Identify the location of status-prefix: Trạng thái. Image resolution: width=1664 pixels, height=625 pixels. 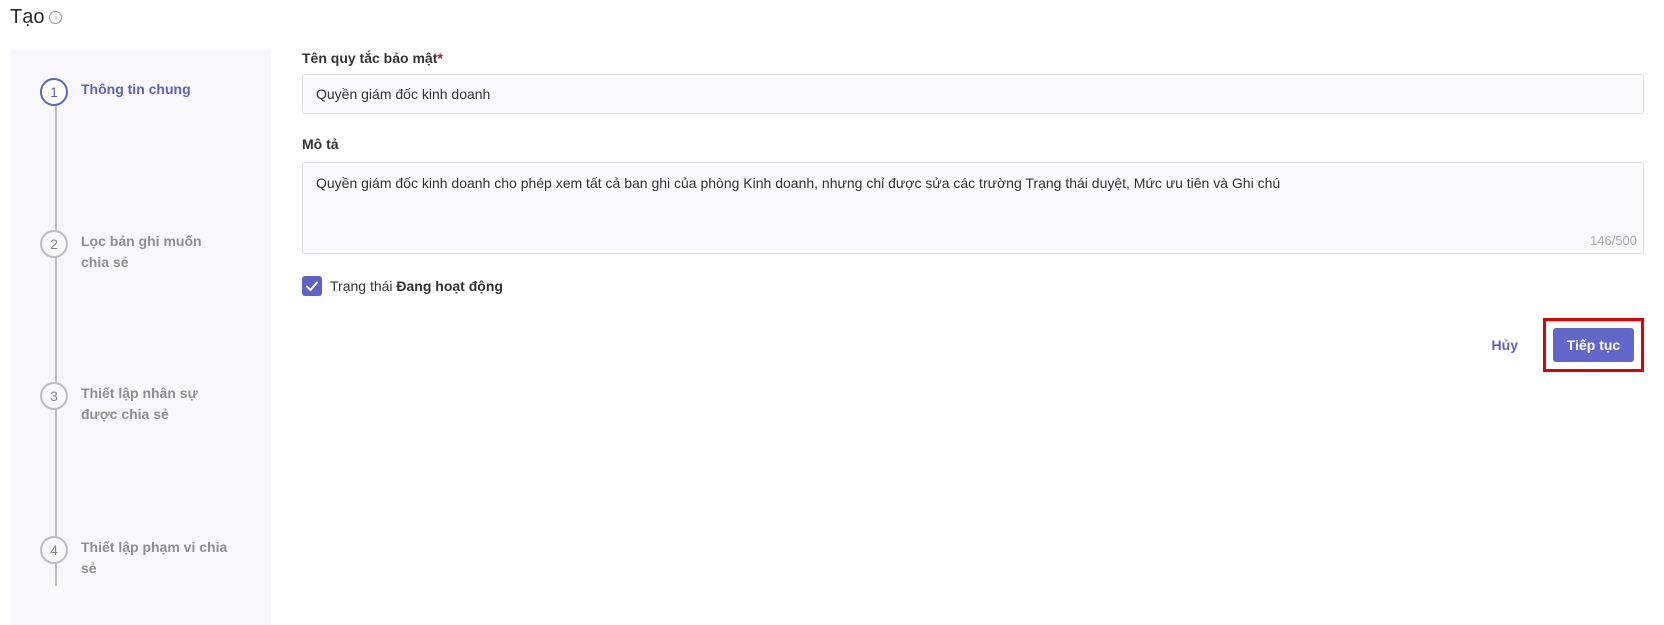
(361, 286).